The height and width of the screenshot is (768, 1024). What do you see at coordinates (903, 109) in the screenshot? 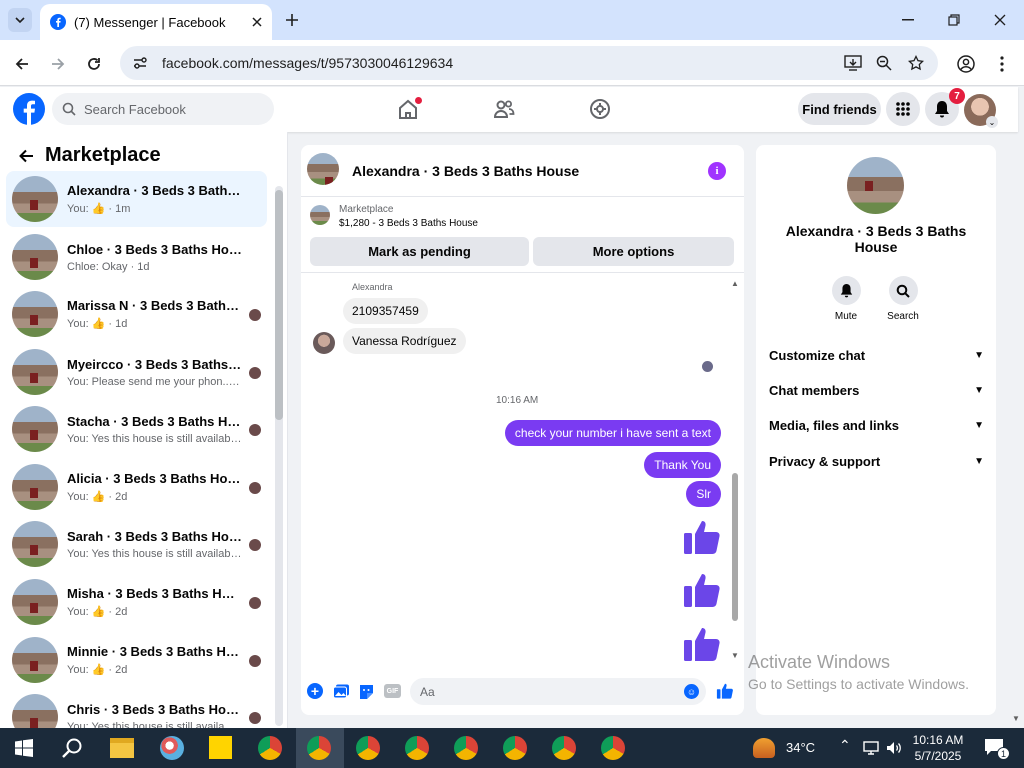
I see `menu-button` at bounding box center [903, 109].